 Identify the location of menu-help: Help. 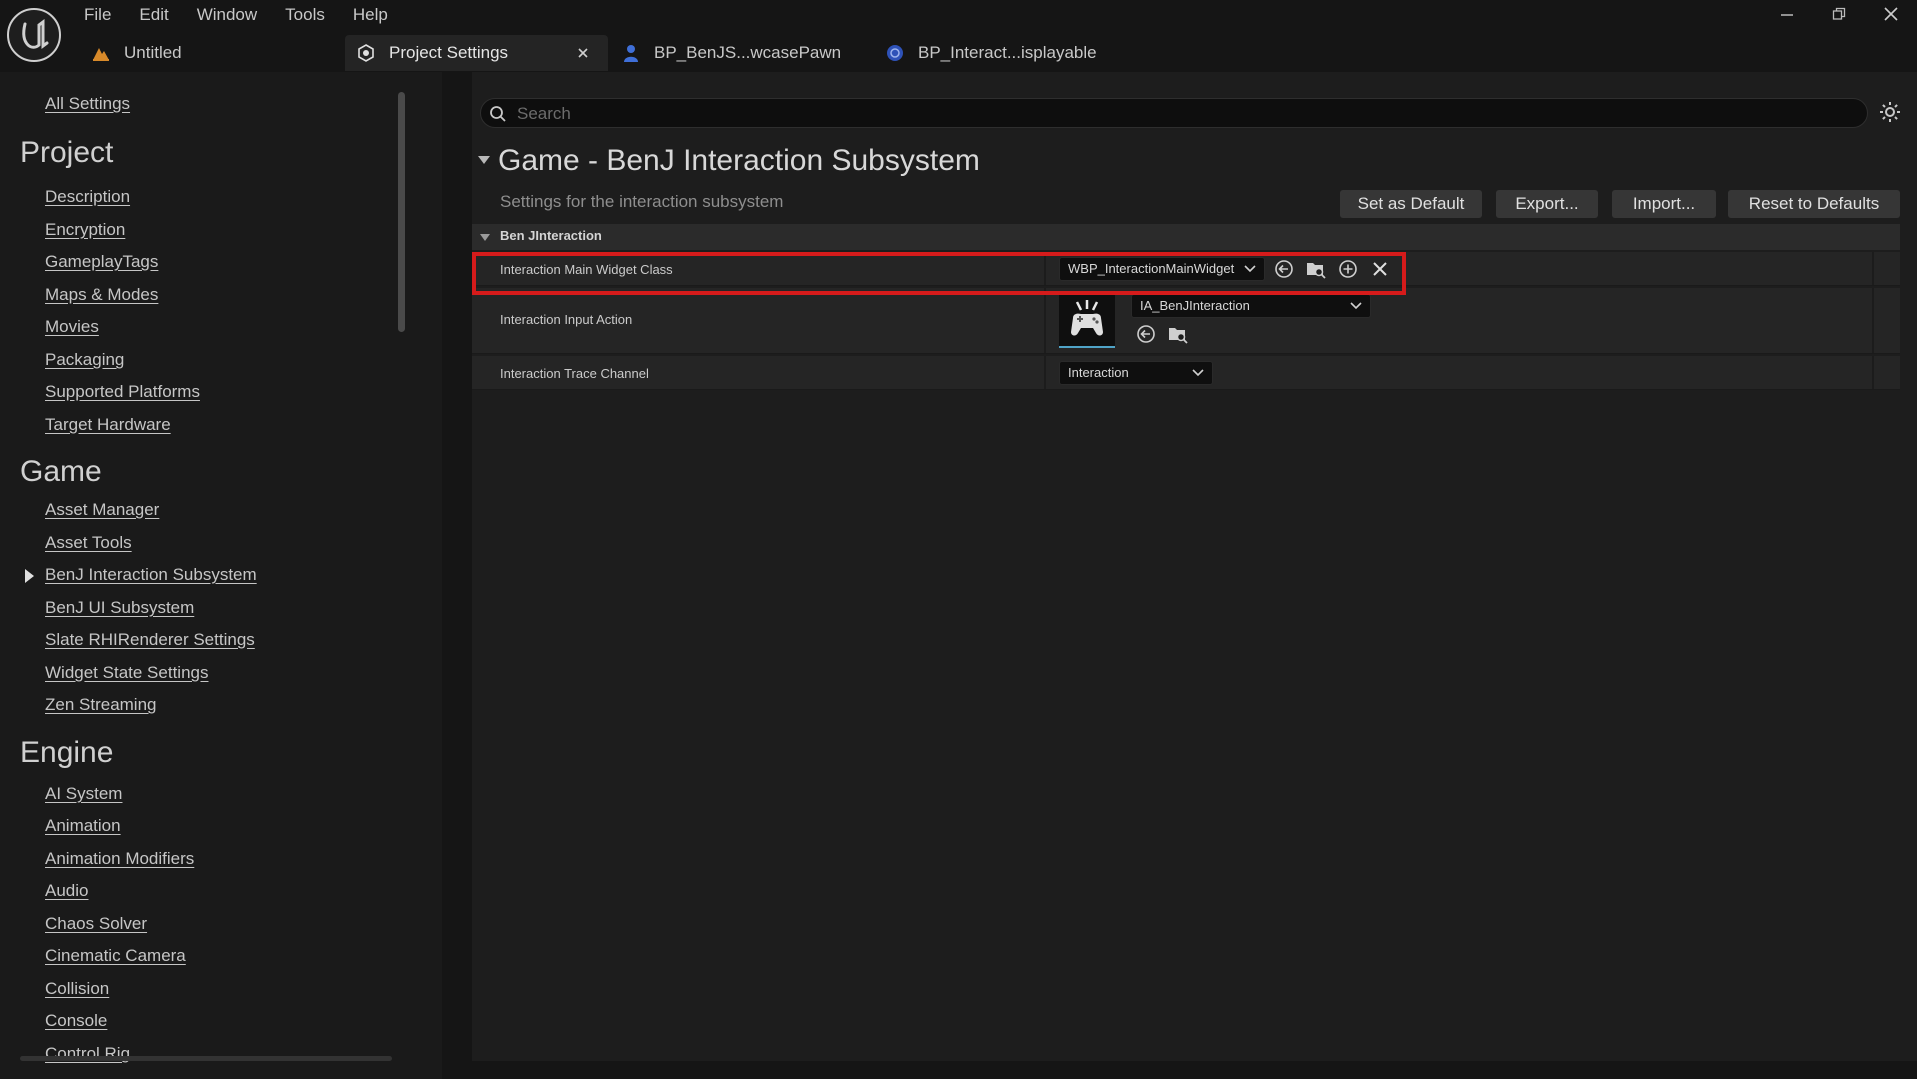
(370, 15).